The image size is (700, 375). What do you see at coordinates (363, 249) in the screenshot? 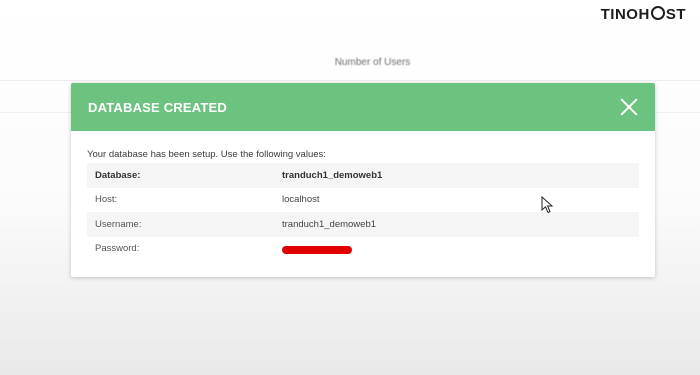
I see `password-row: Password:` at bounding box center [363, 249].